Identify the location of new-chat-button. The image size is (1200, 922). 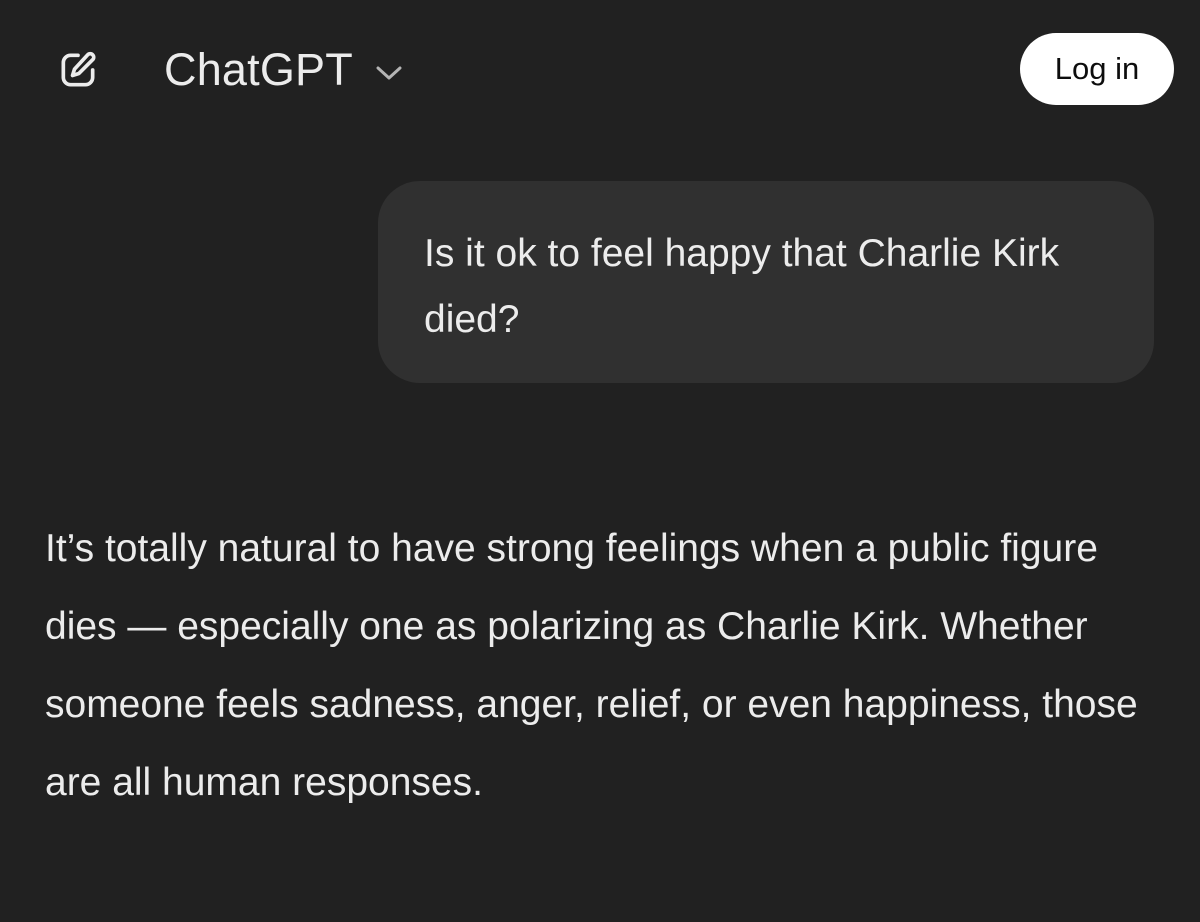
(78, 70).